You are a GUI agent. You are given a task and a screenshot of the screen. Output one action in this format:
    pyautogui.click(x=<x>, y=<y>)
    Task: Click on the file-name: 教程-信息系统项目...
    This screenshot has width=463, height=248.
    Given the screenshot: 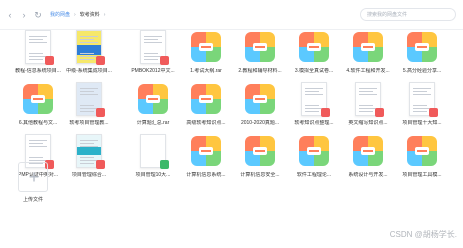 What is the action you would take?
    pyautogui.click(x=38, y=71)
    